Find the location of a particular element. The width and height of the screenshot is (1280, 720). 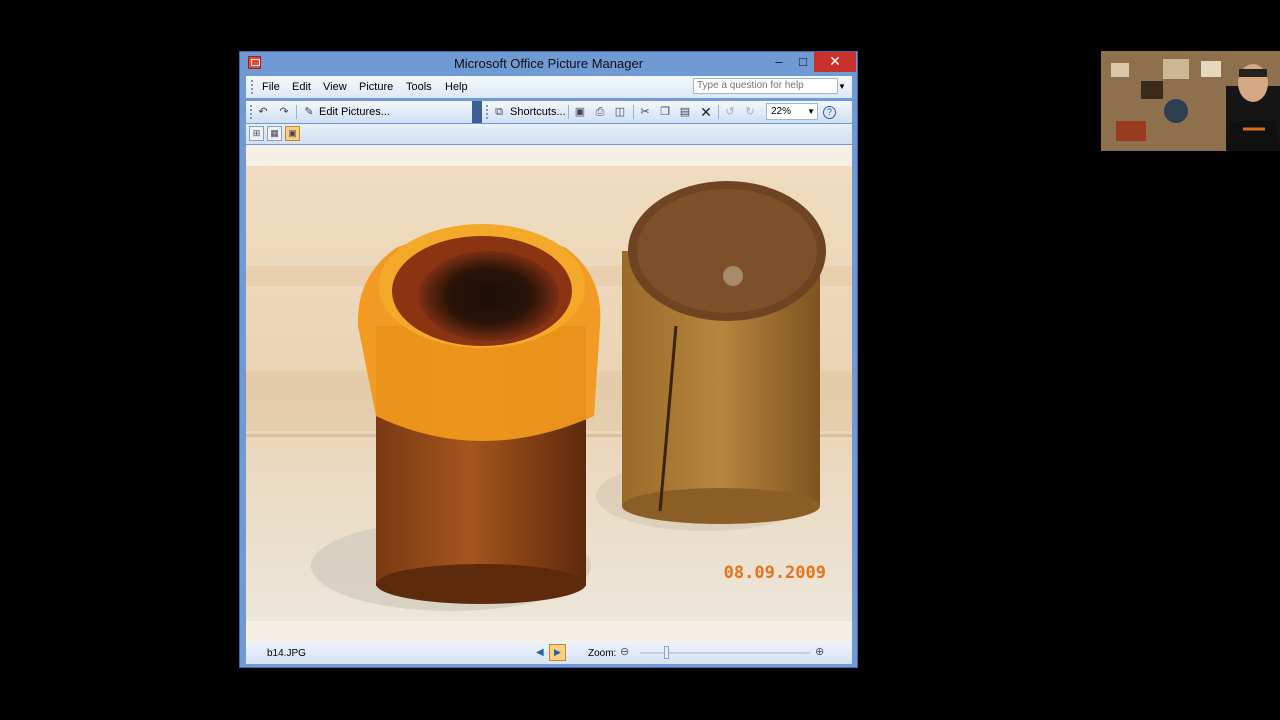

help-icon: ? is located at coordinates (829, 112).